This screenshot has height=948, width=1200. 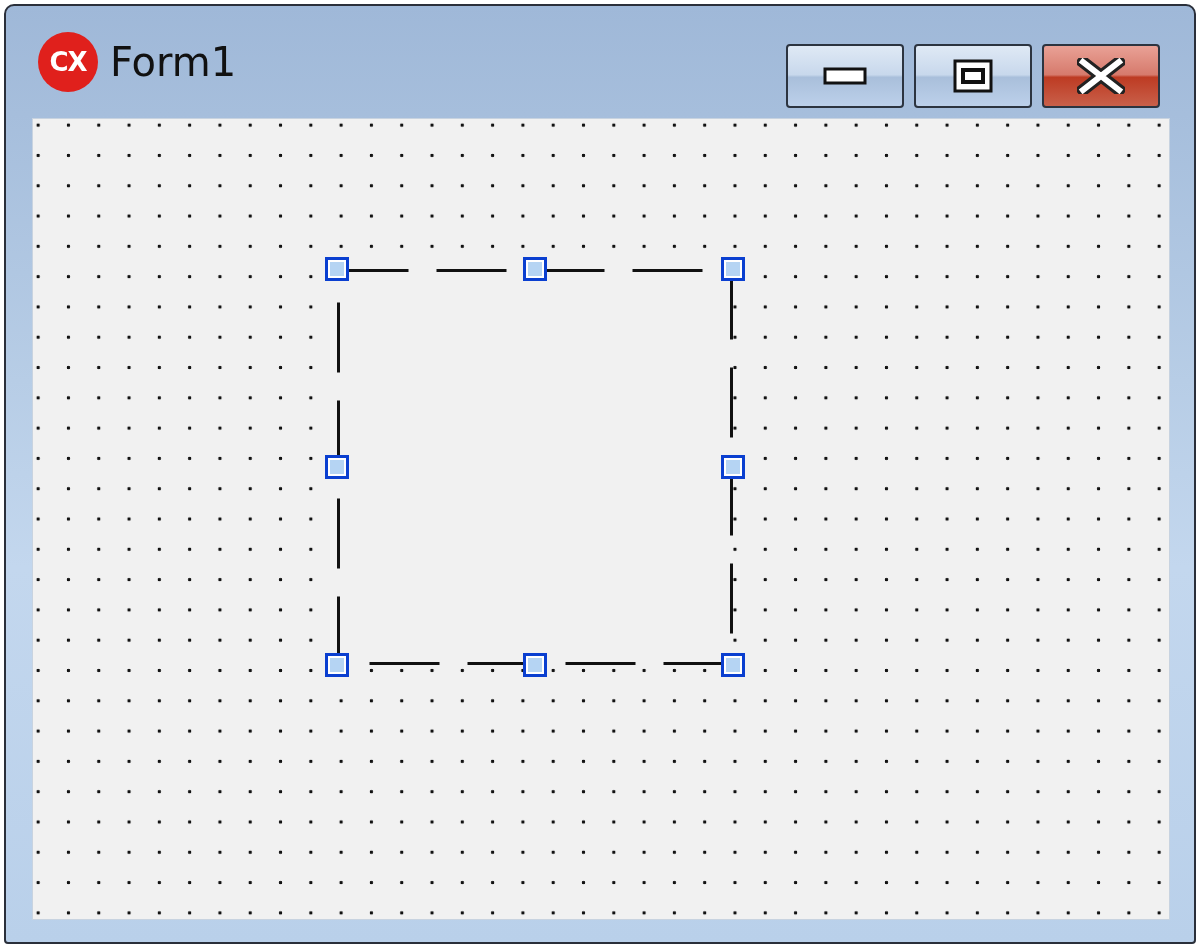 I want to click on maximize-button, so click(x=973, y=76).